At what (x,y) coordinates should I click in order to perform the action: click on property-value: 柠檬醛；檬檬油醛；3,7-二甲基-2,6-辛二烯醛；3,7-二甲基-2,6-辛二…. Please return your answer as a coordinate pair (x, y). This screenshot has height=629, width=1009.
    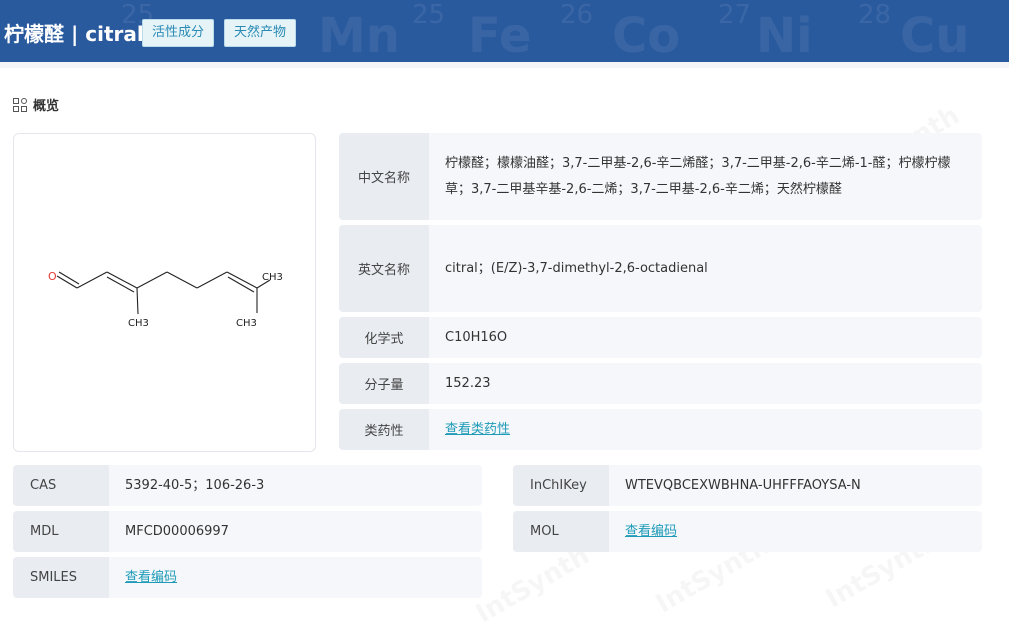
    Looking at the image, I should click on (698, 176).